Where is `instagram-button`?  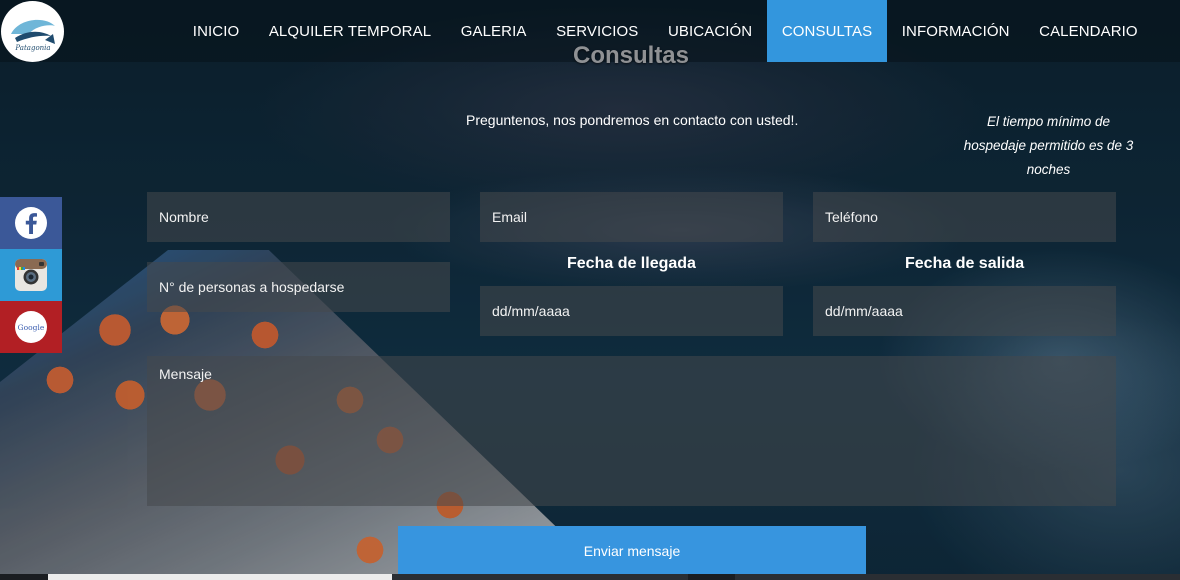
instagram-button is located at coordinates (31, 275).